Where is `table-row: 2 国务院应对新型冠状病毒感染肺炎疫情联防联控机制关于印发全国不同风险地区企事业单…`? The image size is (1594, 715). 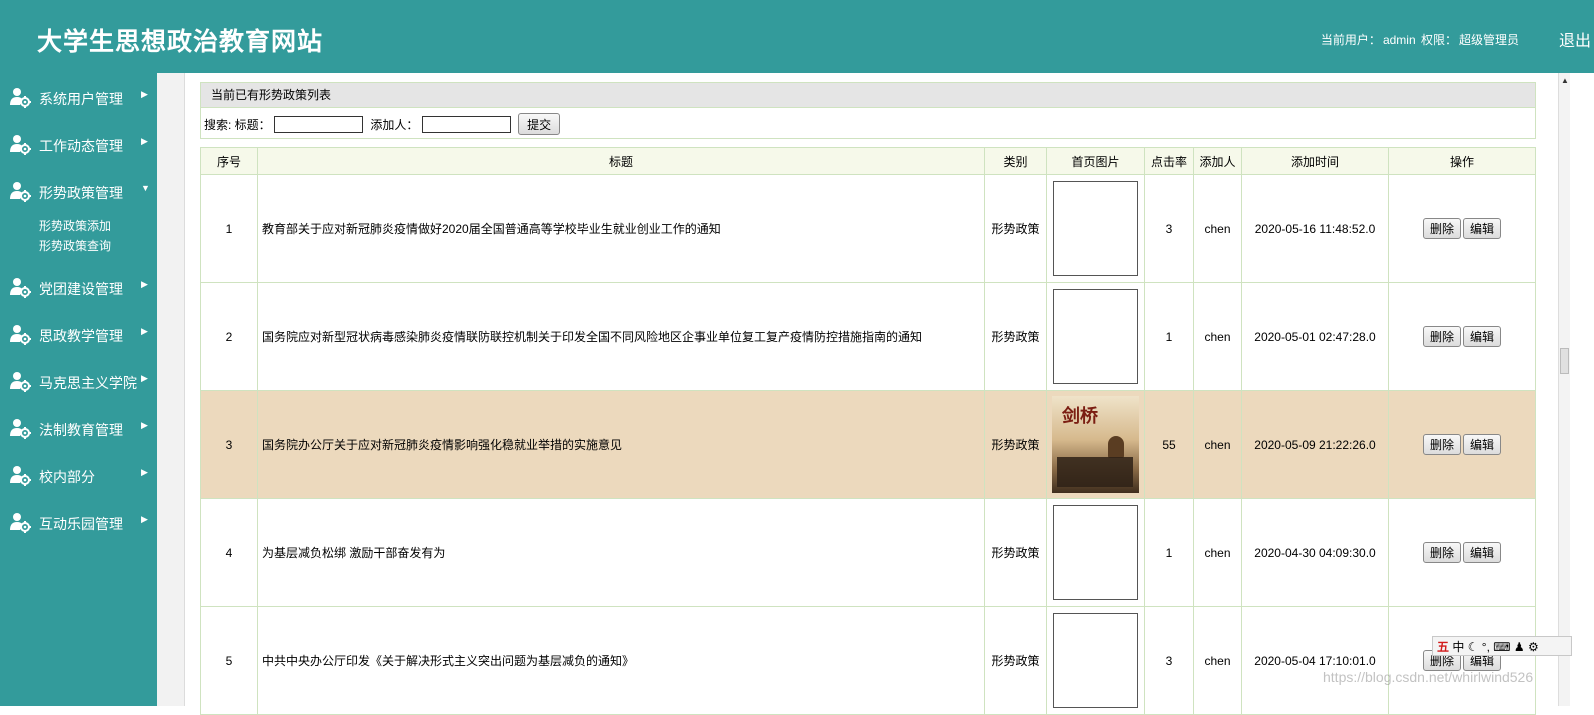
table-row: 2 国务院应对新型冠状病毒感染肺炎疫情联防联控机制关于印发全国不同风险地区企事业单… is located at coordinates (868, 336).